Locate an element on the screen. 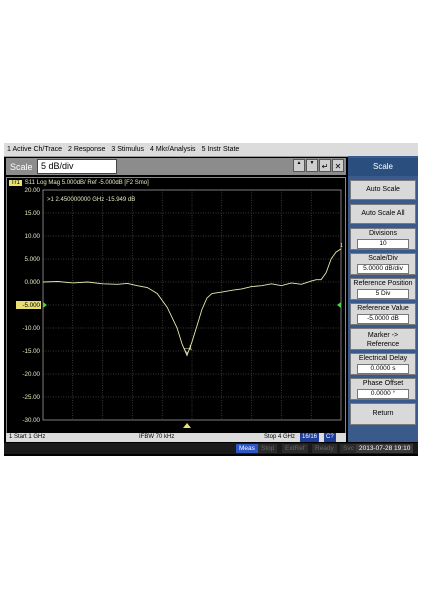  reference-position-label: Reference Position is located at coordinates (383, 283).